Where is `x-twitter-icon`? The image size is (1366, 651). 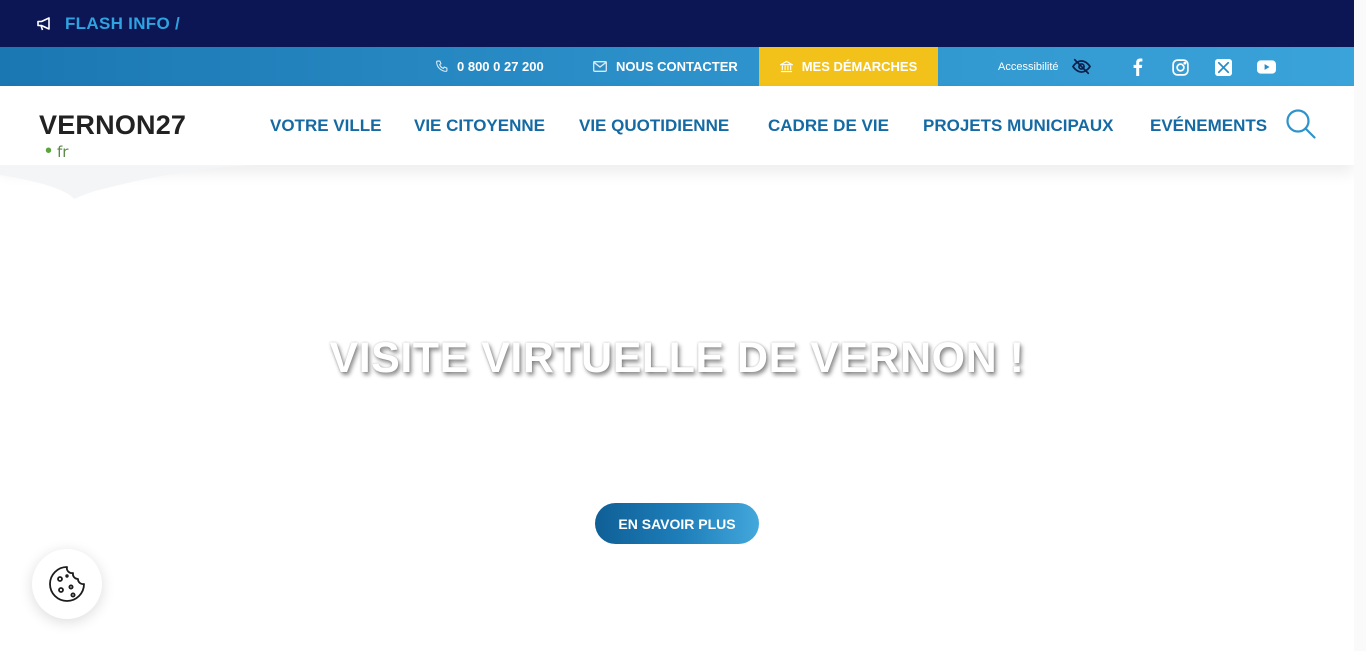 x-twitter-icon is located at coordinates (1223, 67).